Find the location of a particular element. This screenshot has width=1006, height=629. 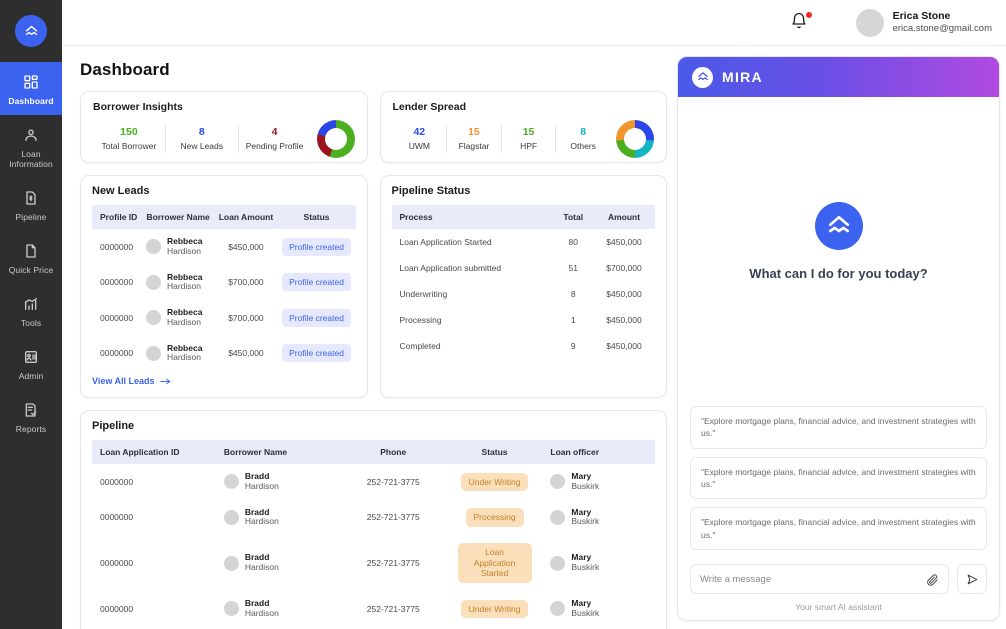

page-title: Dashboard is located at coordinates (125, 69).